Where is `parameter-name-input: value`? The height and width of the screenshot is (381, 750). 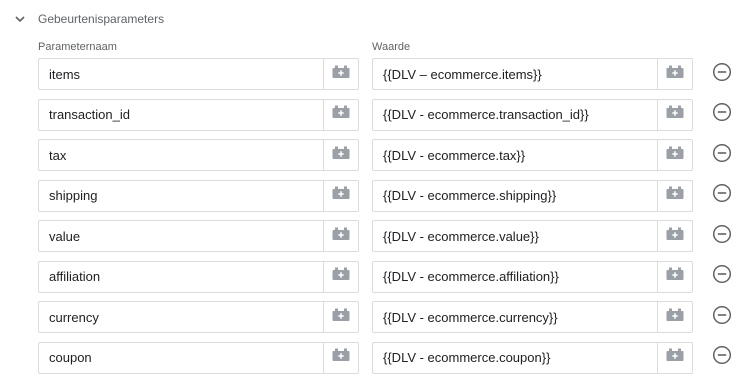 parameter-name-input: value is located at coordinates (181, 236).